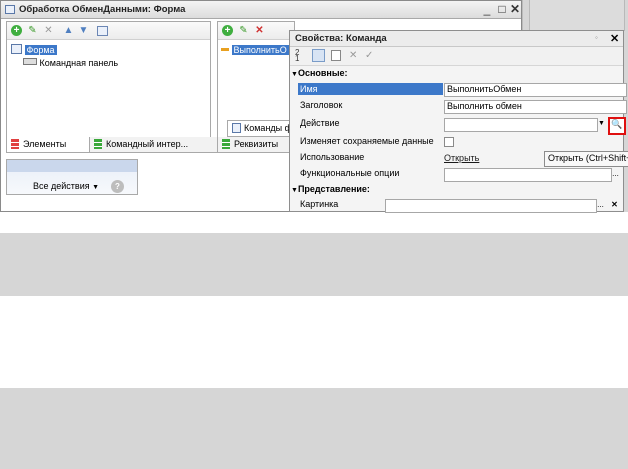  Describe the element at coordinates (456, 39) in the screenshot. I see `properties-title-bar: Свойства: Команда ◦ ✕` at that location.